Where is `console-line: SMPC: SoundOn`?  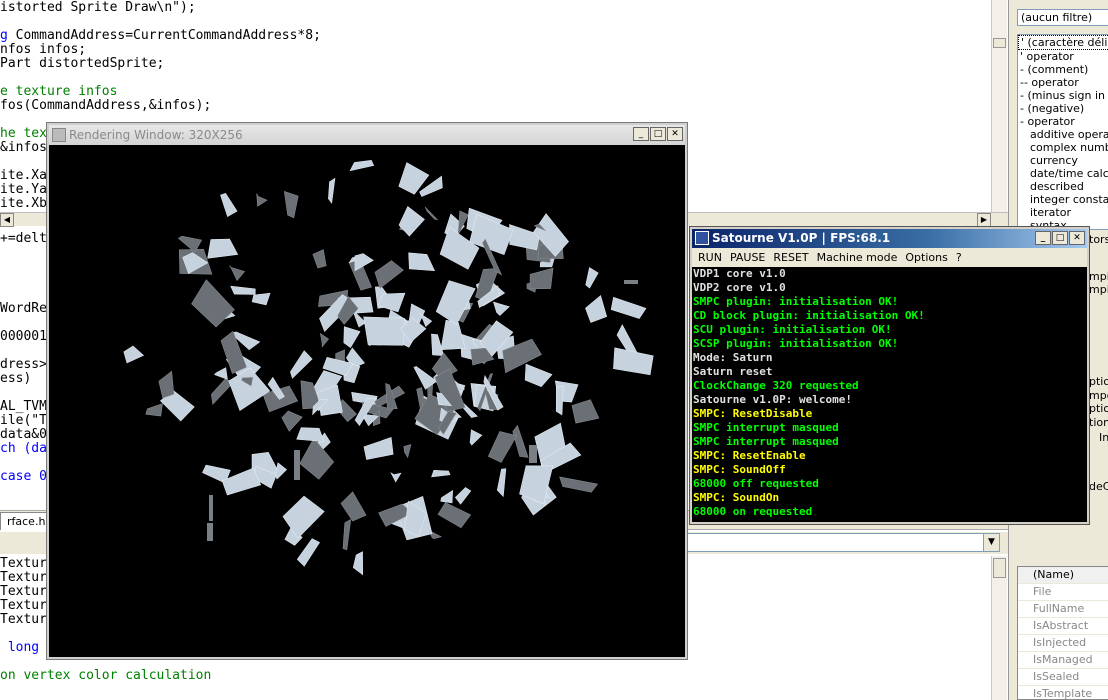 console-line: SMPC: SoundOn is located at coordinates (736, 497).